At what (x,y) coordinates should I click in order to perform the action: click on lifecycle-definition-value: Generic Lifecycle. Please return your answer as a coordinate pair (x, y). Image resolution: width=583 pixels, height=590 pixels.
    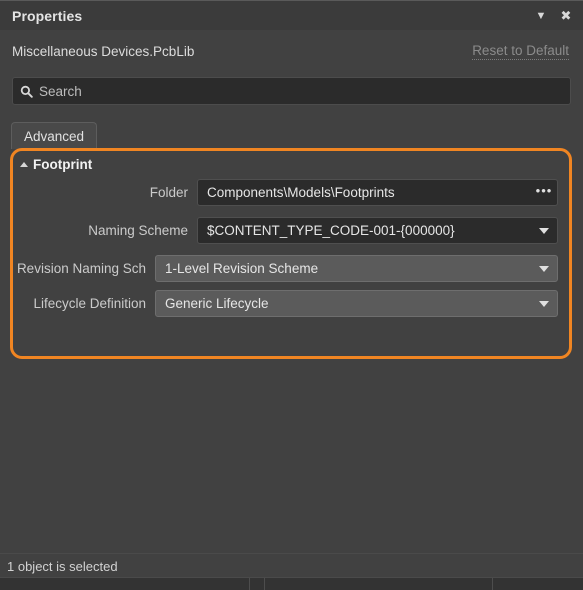
    Looking at the image, I should click on (217, 303).